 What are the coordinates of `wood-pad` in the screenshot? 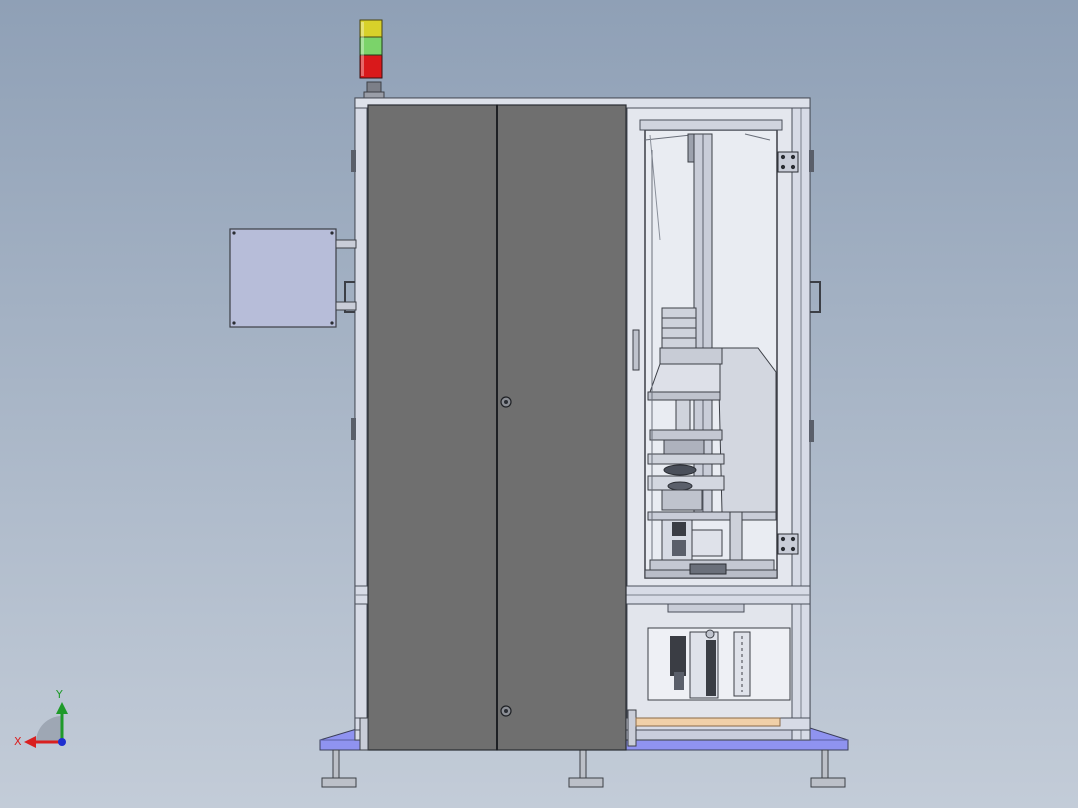 It's located at (708, 722).